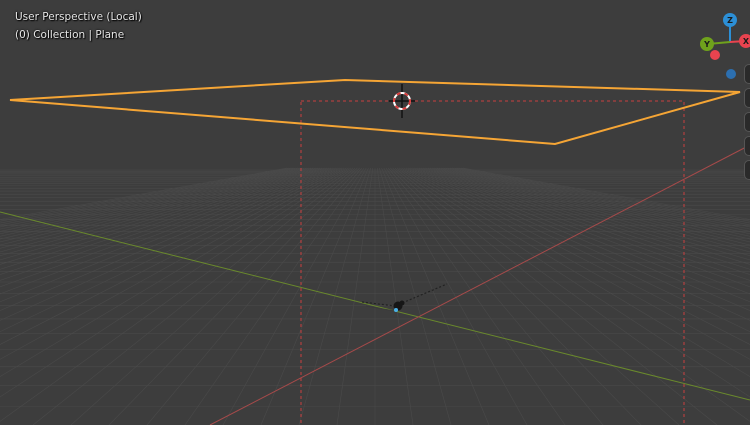 This screenshot has height=425, width=750. I want to click on gizmo-y-axis: Y, so click(707, 44).